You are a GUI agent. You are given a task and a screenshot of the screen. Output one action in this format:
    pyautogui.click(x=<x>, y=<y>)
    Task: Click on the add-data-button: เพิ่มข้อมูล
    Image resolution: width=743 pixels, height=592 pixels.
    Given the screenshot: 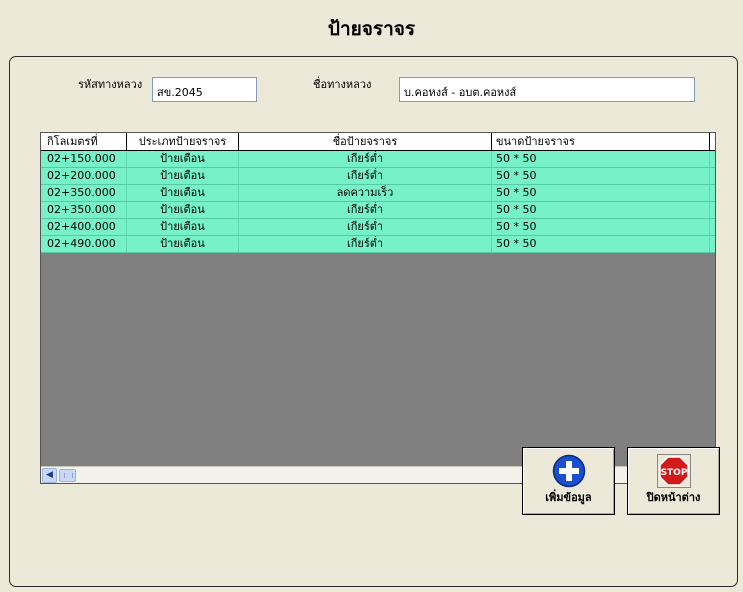 What is the action you would take?
    pyautogui.click(x=568, y=481)
    